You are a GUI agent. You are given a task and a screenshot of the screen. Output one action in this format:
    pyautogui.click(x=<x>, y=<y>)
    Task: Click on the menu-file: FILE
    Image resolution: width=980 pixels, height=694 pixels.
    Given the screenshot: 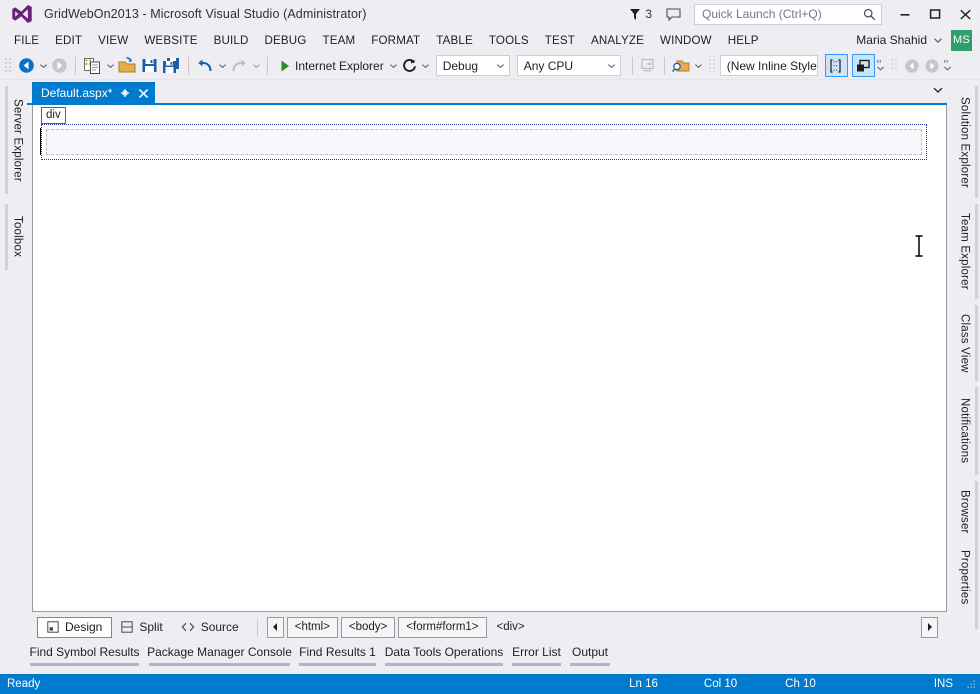 What is the action you would take?
    pyautogui.click(x=26, y=40)
    